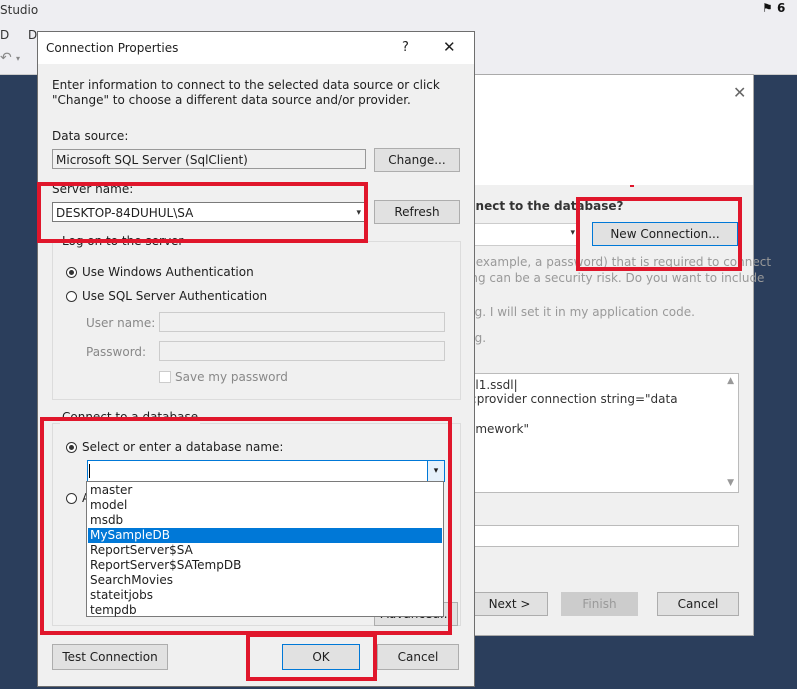 The image size is (797, 689). I want to click on close-icon: ✕, so click(449, 47).